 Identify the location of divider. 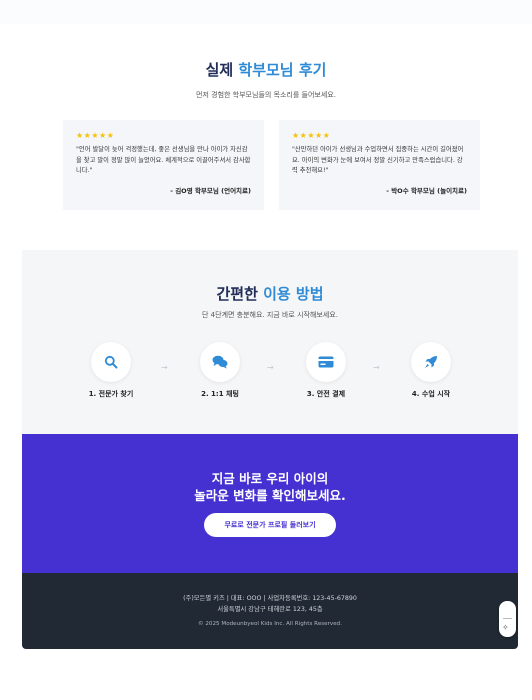
(507, 618).